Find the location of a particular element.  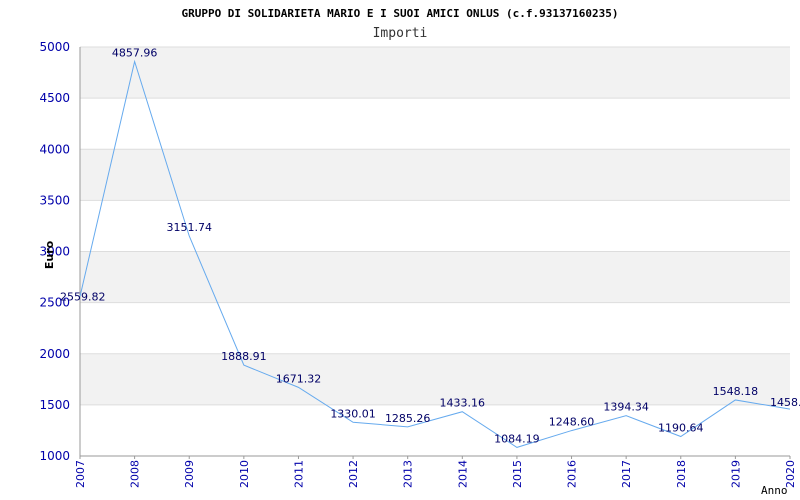

data-label: 1248.60 is located at coordinates (572, 422).